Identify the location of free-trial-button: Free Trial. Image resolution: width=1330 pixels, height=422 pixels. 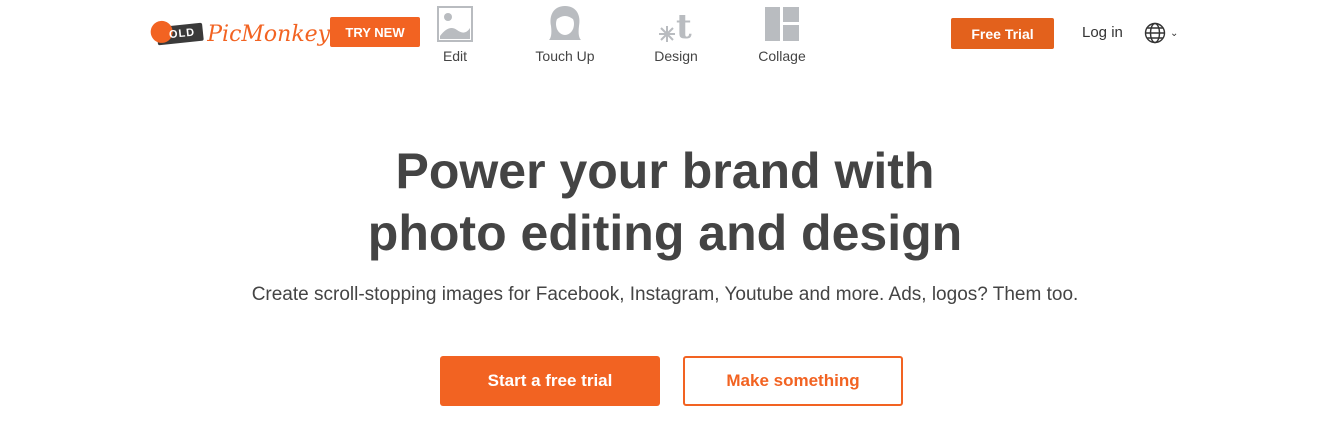
(1002, 33).